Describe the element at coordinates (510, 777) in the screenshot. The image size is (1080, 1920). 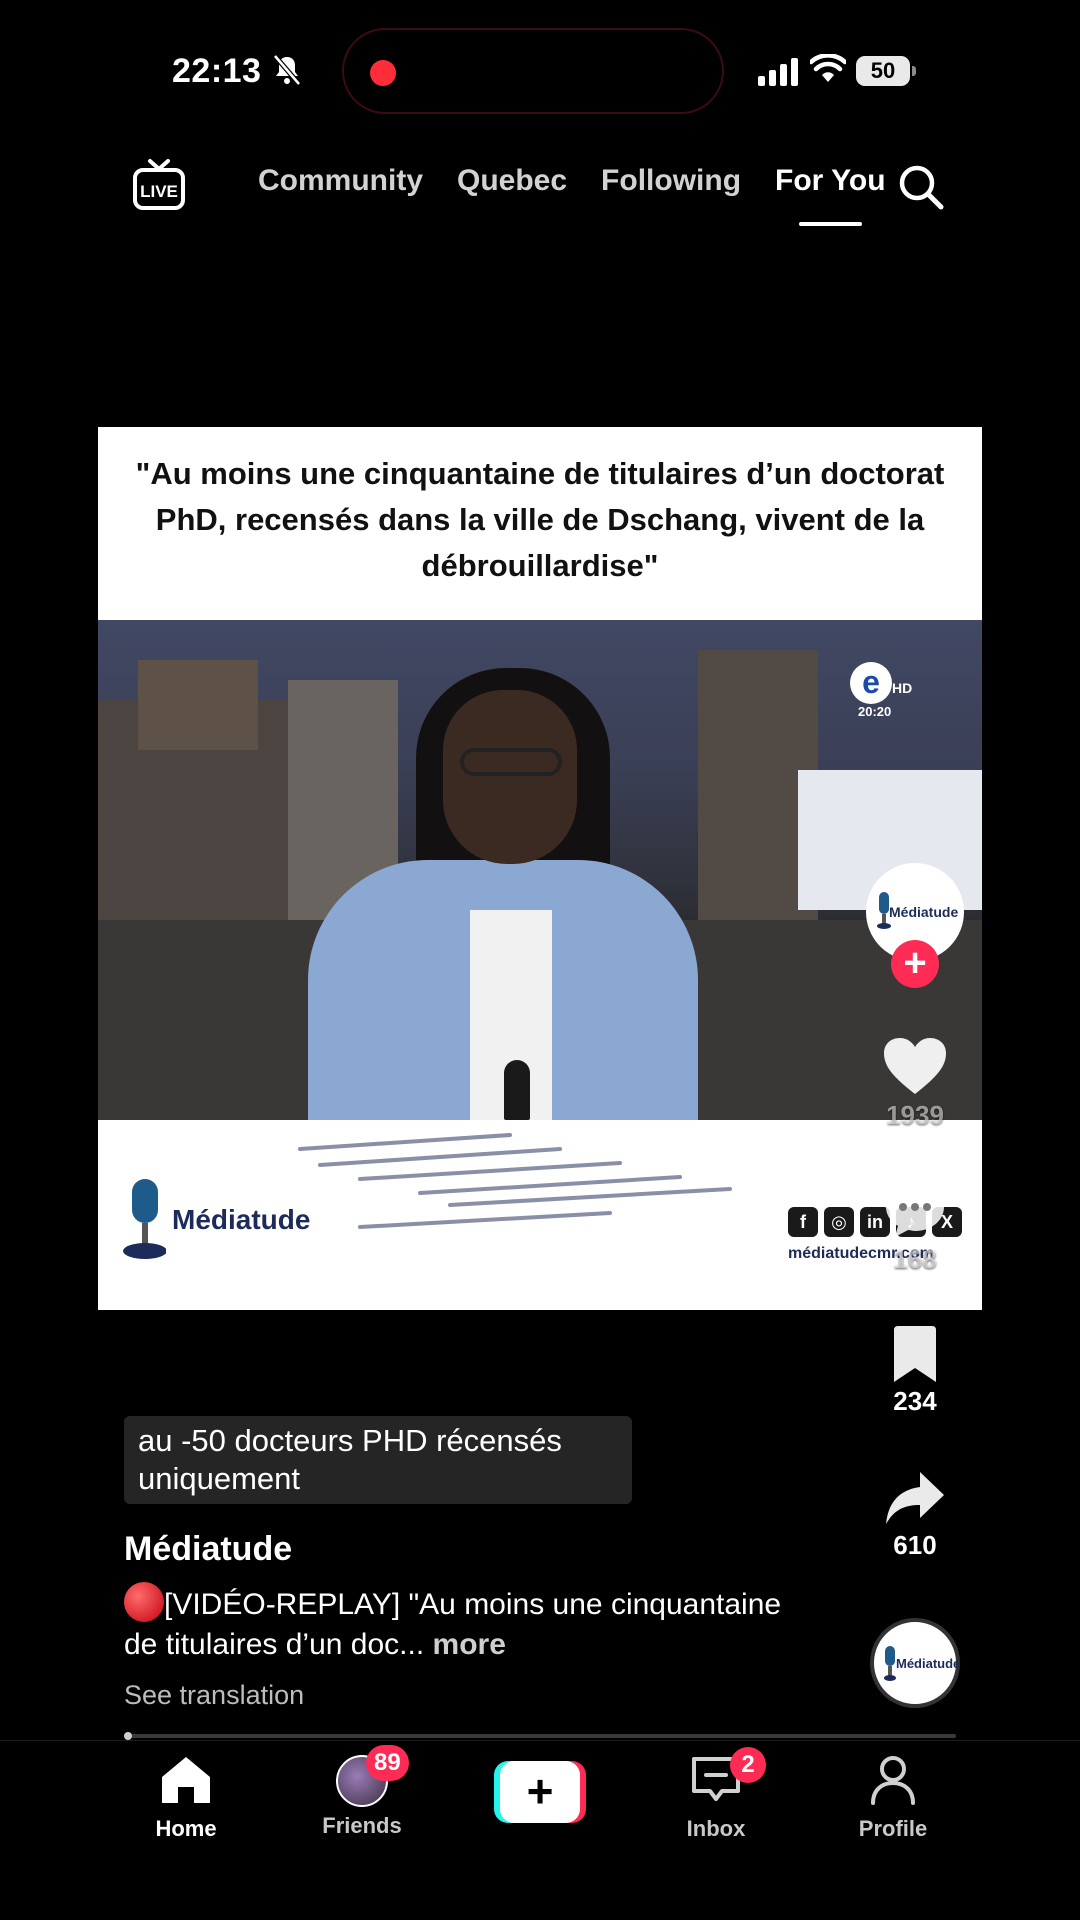
I see `anchor-face` at that location.